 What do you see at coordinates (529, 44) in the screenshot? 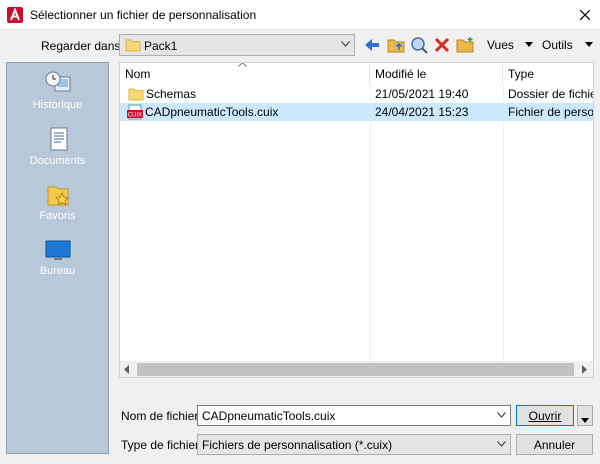
I see `views-dropdown-icon` at bounding box center [529, 44].